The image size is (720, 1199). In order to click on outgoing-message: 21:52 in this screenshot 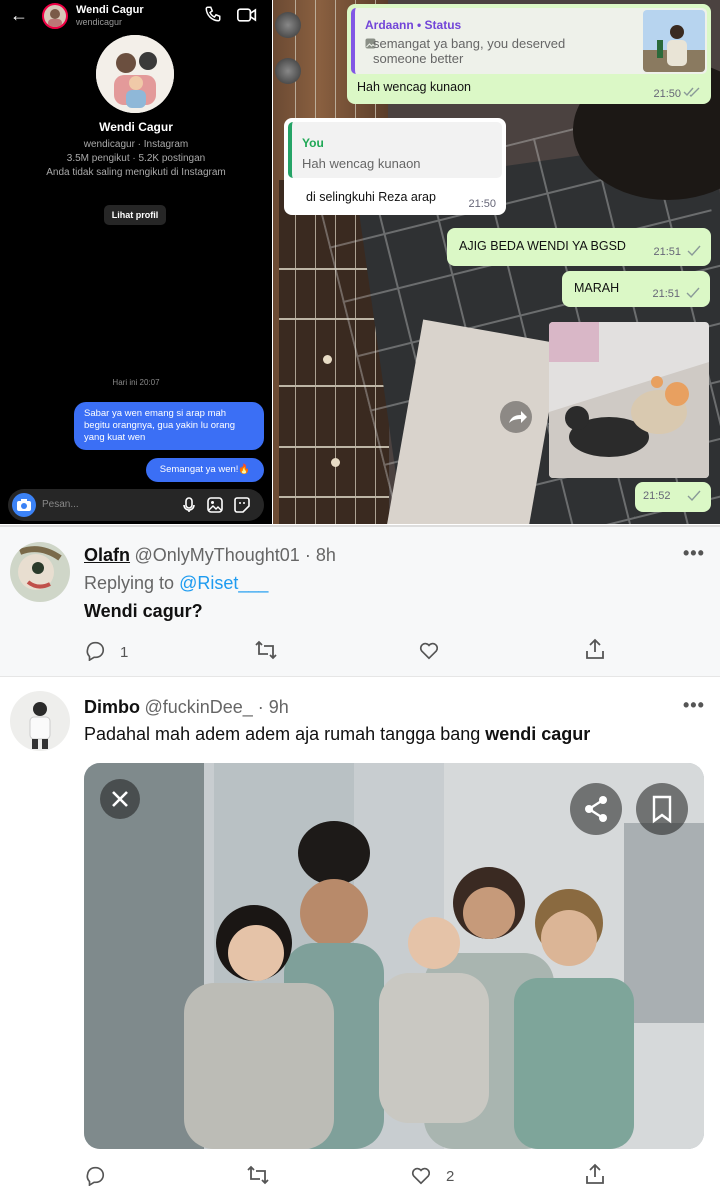, I will do `click(673, 497)`.